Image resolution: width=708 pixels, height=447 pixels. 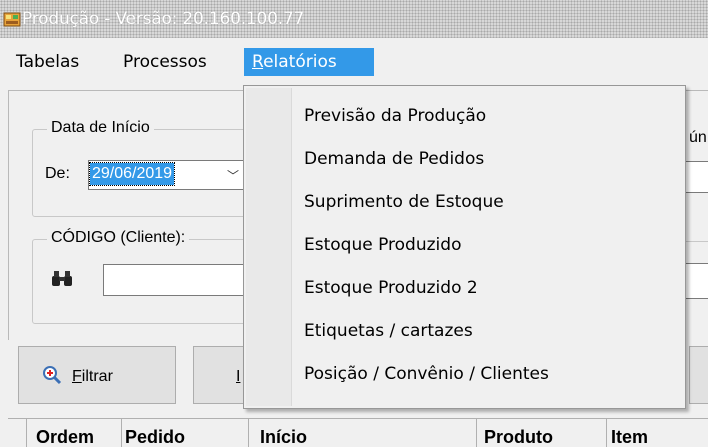 I want to click on filter-button-label: Filtrar, so click(x=92, y=377).